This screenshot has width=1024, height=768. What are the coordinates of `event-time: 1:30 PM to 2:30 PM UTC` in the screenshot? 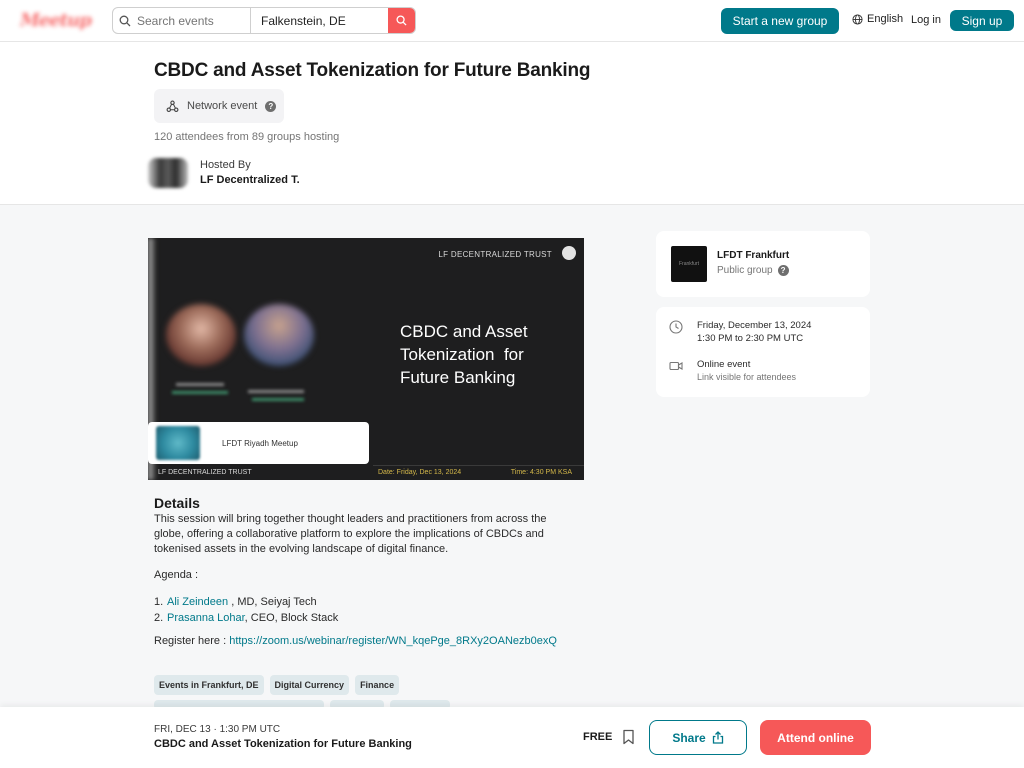 It's located at (750, 338).